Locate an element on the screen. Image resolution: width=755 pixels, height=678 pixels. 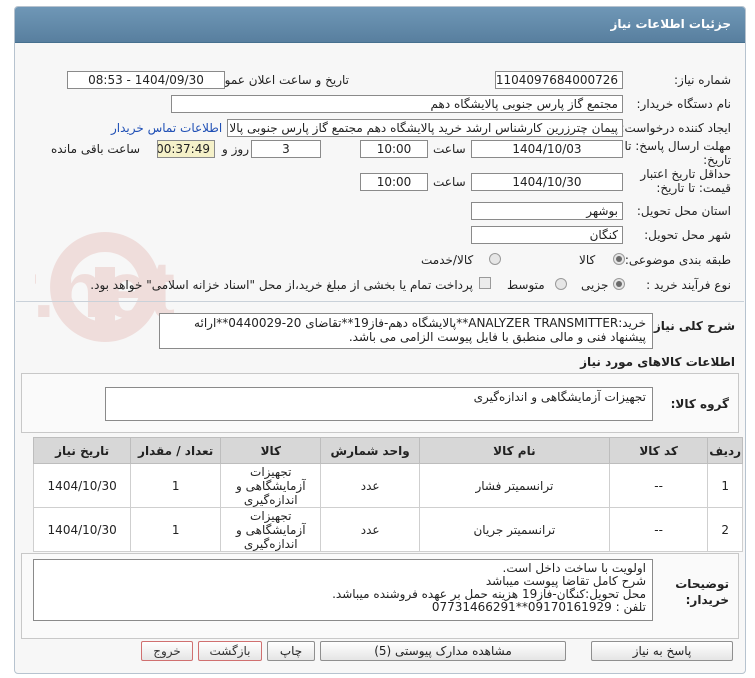
header-bar: جزئیات اطلاعات نیاز is located at coordinates (380, 25).